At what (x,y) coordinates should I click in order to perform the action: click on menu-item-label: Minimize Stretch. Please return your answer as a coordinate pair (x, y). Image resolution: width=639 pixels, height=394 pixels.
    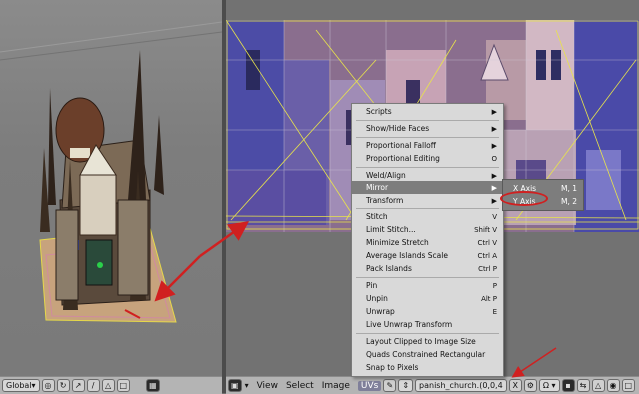
    Looking at the image, I should click on (397, 242).